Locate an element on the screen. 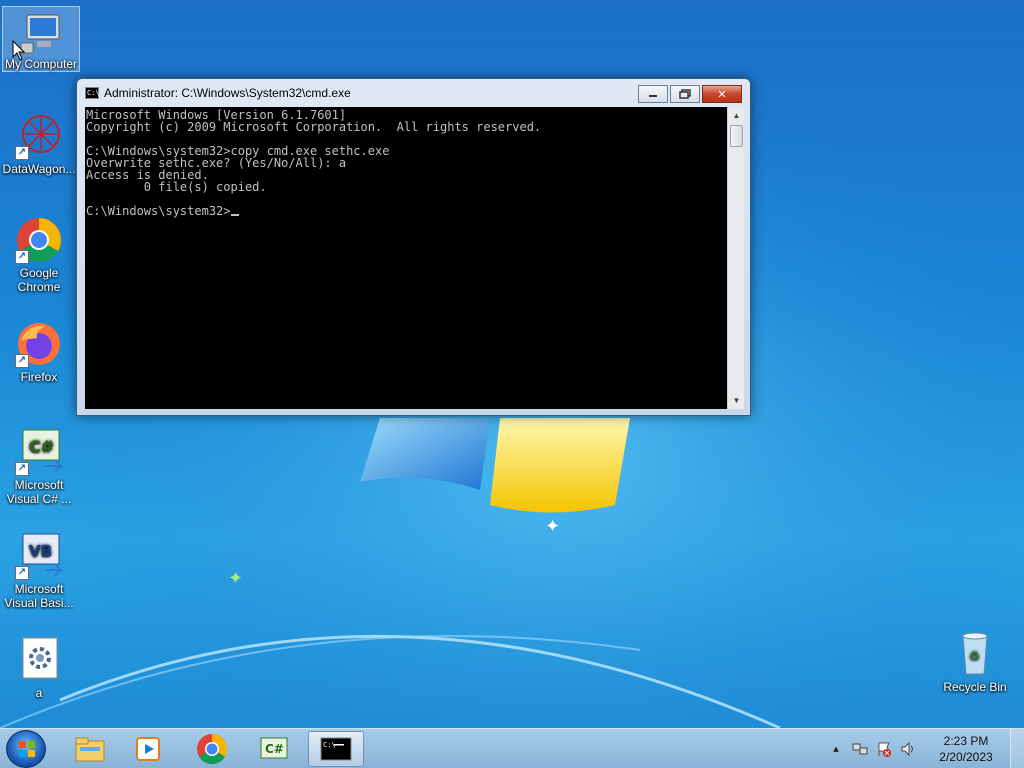 This screenshot has width=1024, height=768. svg-text: C:\ is located at coordinates (329, 745).